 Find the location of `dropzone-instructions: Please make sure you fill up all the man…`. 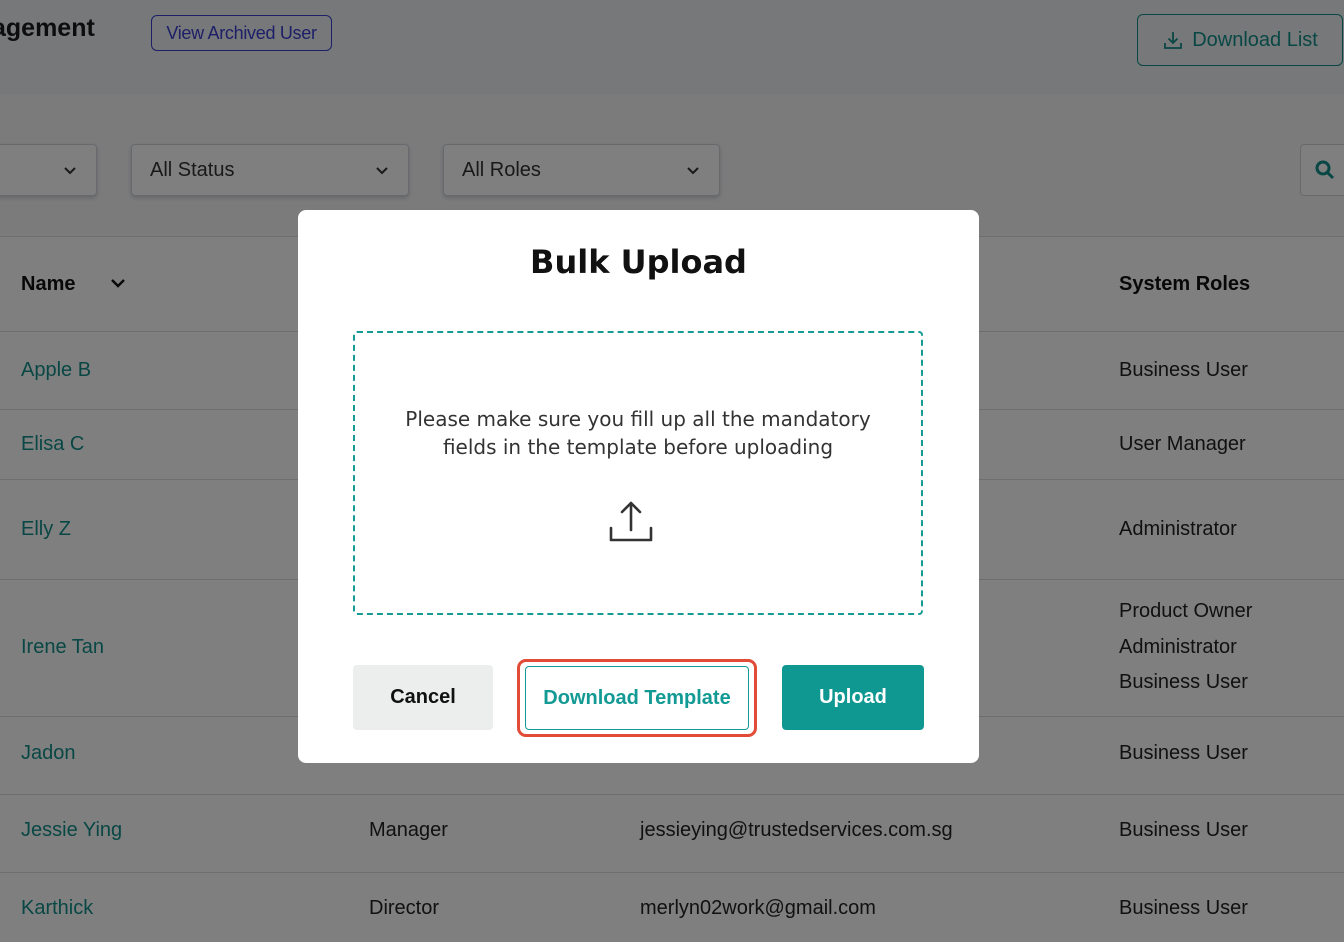

dropzone-instructions: Please make sure you fill up all the man… is located at coordinates (638, 433).